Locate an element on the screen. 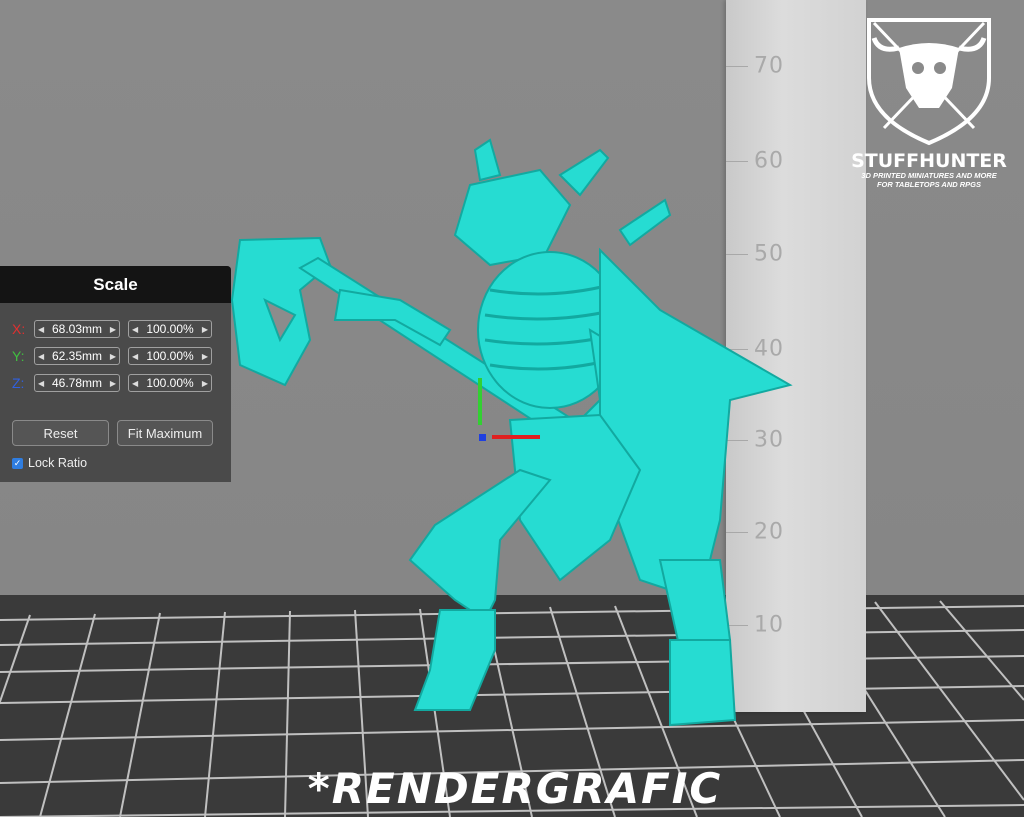  logo-title: STUFFHUNTER is located at coordinates (929, 161).